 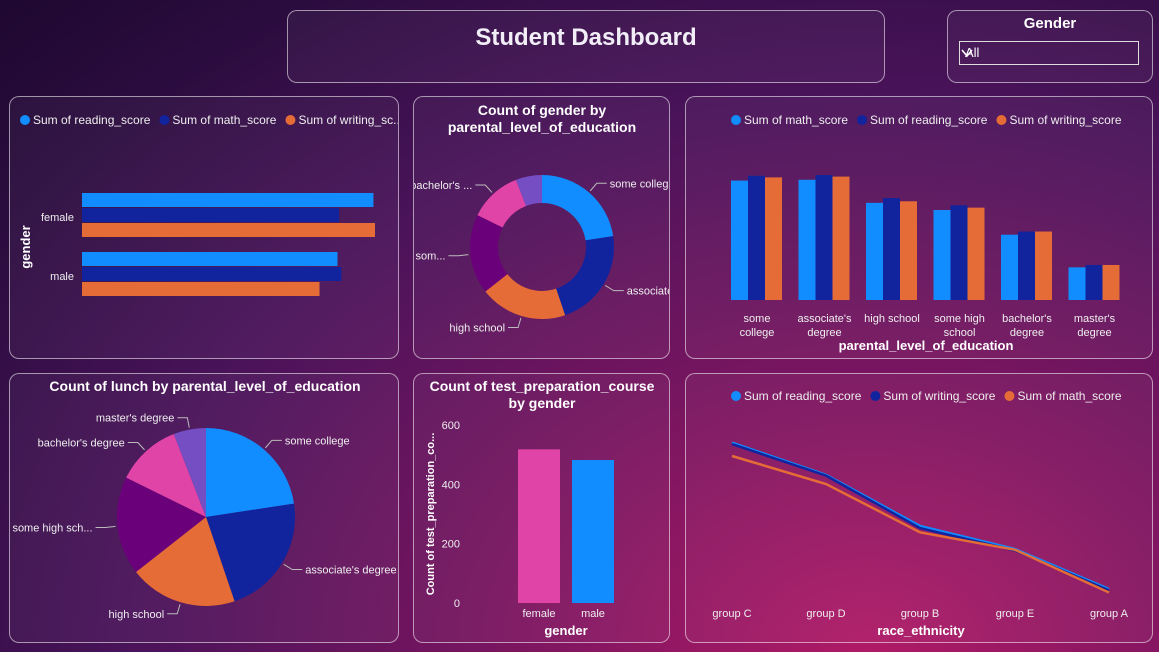 I want to click on donut-title-line2: parental_level_of_education, so click(x=542, y=127).